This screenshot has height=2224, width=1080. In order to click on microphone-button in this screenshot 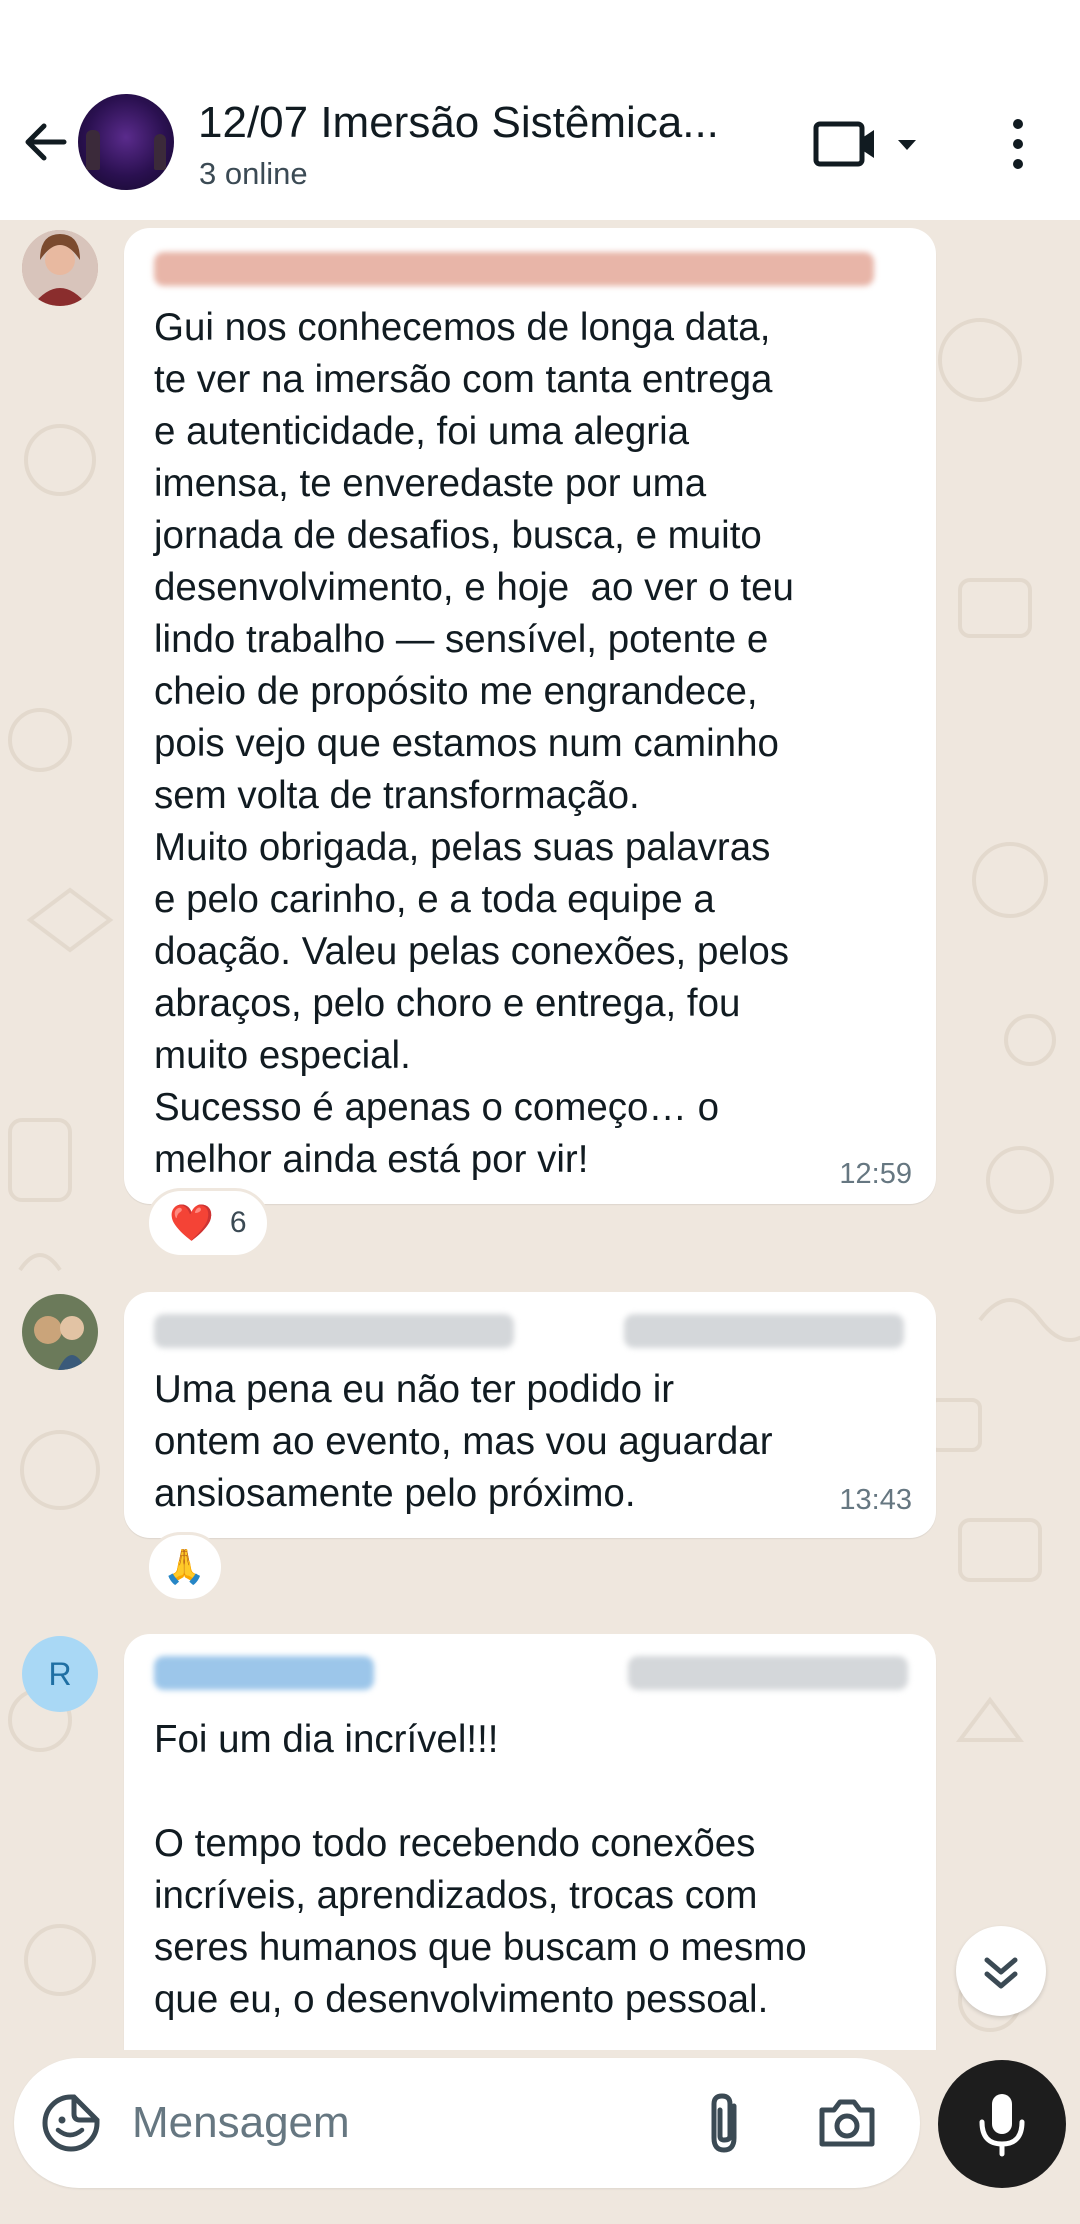, I will do `click(1002, 2124)`.